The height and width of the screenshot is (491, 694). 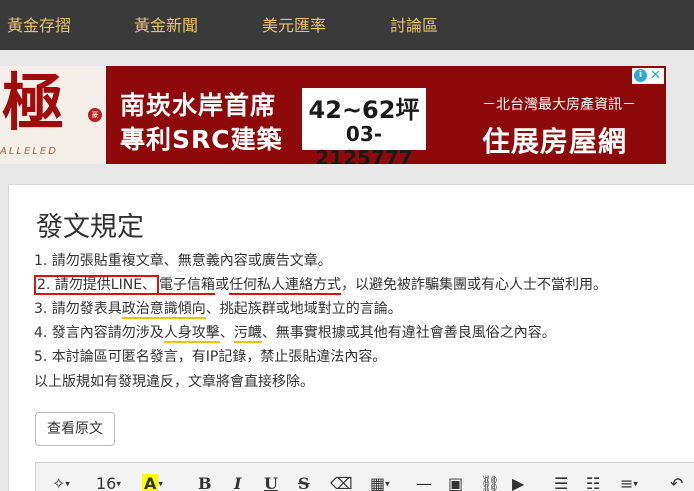 What do you see at coordinates (364, 143) in the screenshot?
I see `ad-phone: 03-2125777` at bounding box center [364, 143].